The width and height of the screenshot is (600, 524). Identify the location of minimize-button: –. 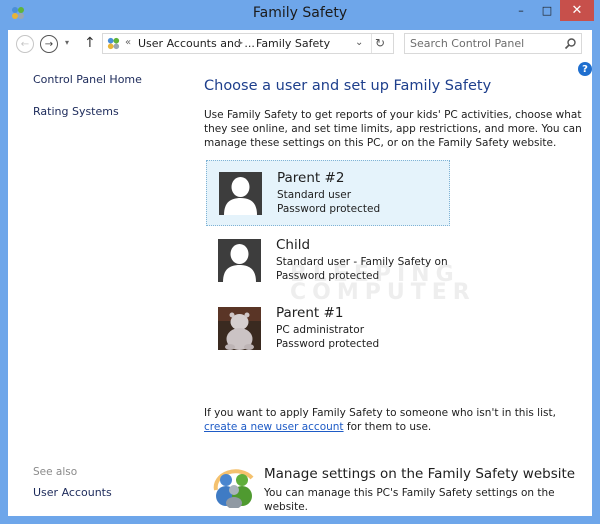
(521, 10).